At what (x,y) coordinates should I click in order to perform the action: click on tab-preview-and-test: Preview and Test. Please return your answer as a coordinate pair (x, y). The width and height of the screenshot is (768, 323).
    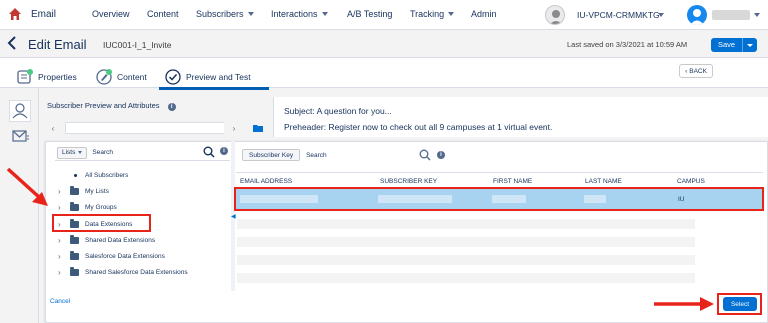
    Looking at the image, I should click on (214, 77).